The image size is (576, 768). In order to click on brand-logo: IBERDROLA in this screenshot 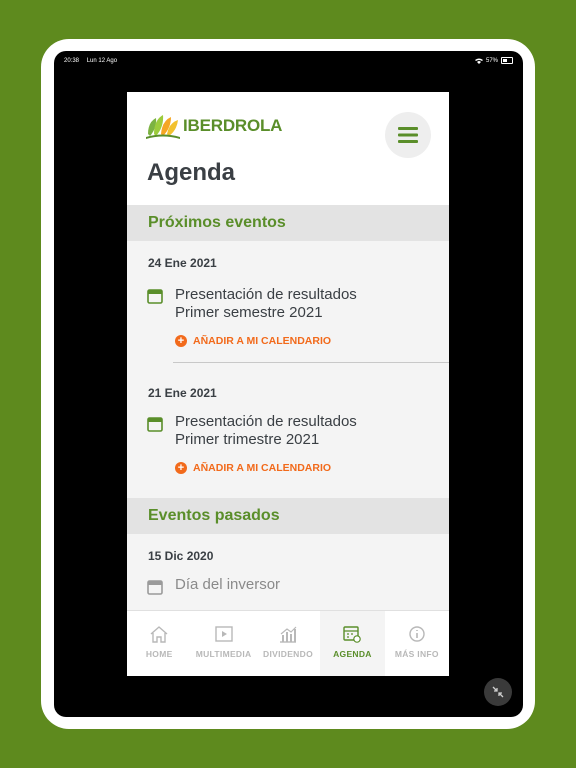, I will do `click(214, 126)`.